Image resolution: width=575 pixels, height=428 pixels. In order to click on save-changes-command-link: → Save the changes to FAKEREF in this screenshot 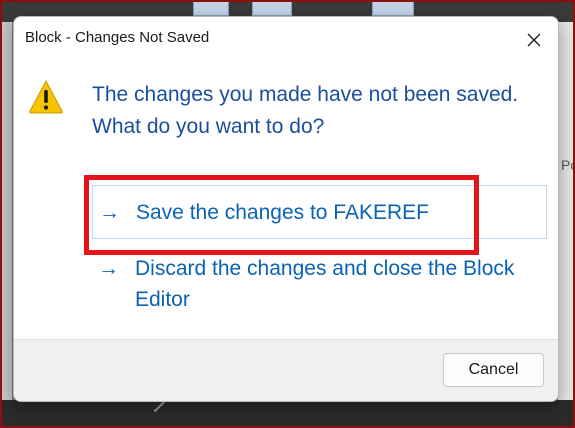, I will do `click(319, 212)`.